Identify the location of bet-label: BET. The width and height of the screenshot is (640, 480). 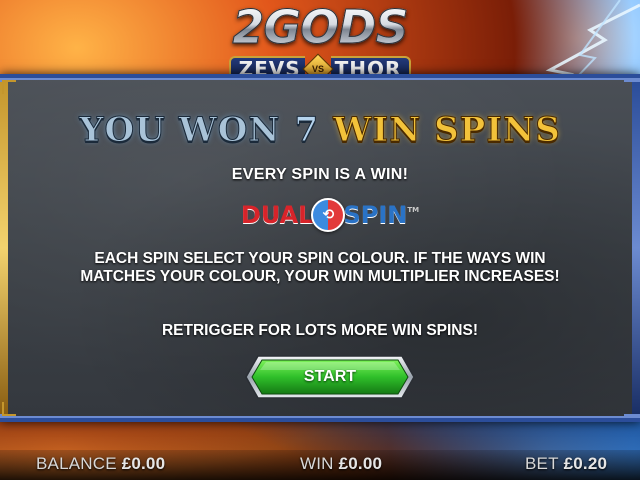
(542, 463).